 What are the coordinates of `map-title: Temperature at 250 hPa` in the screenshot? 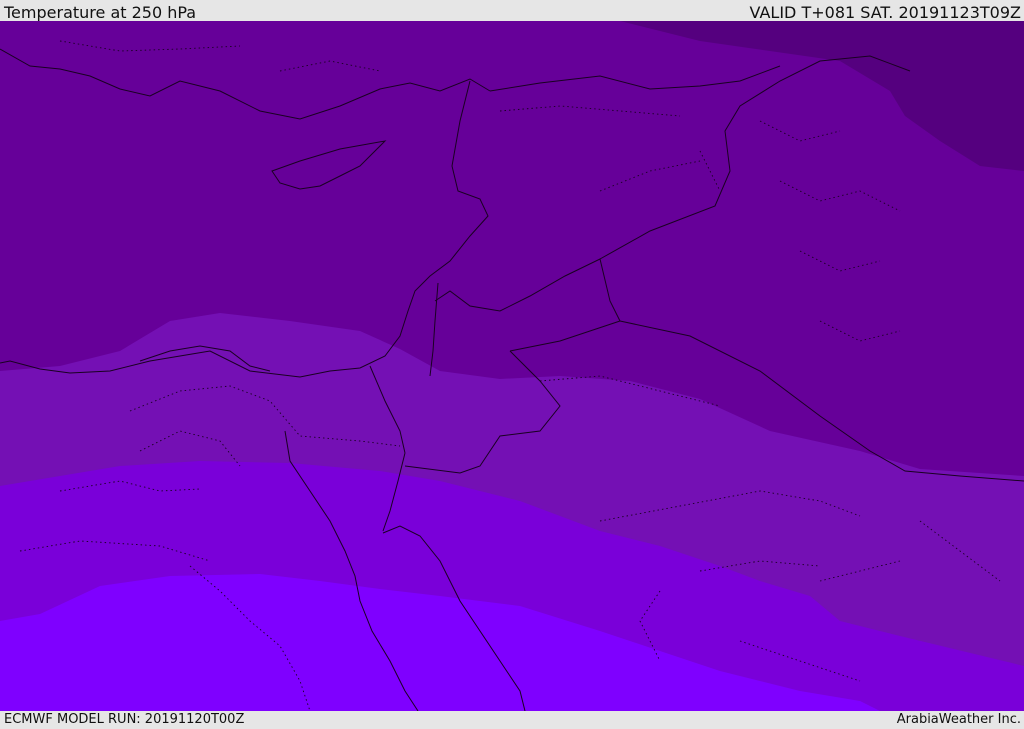 It's located at (100, 12).